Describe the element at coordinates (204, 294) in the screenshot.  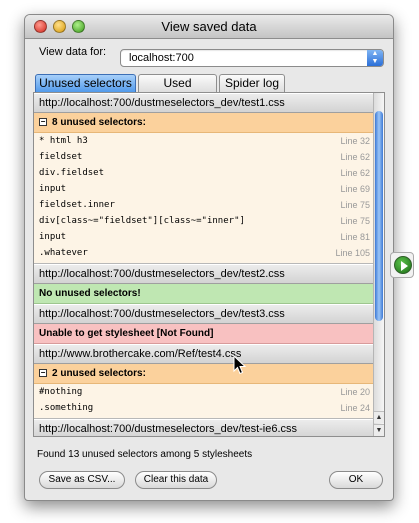
I see `no-unused-status: No unused selectors!` at that location.